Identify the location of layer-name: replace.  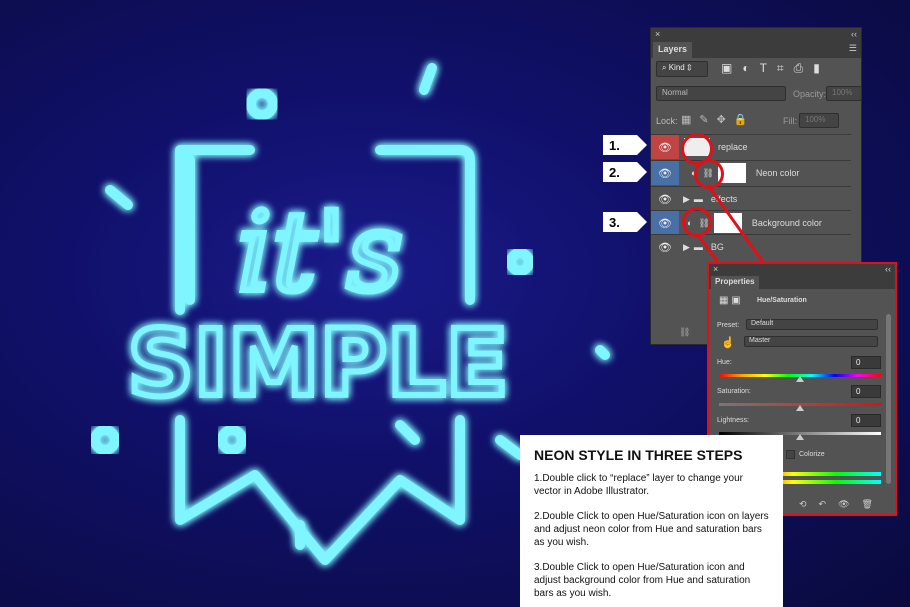
(733, 147).